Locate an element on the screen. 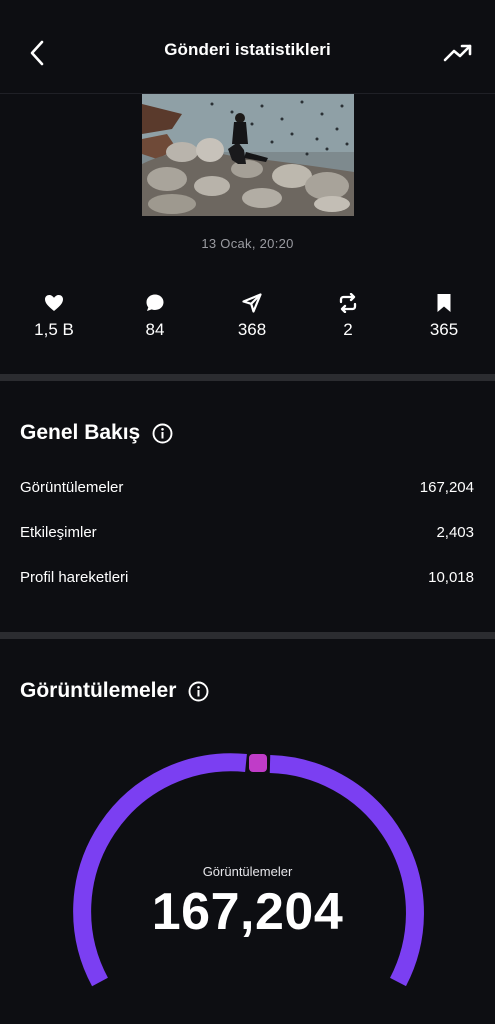 Image resolution: width=495 pixels, height=1024 pixels. overview-section-title: Genel Bakış is located at coordinates (96, 433).